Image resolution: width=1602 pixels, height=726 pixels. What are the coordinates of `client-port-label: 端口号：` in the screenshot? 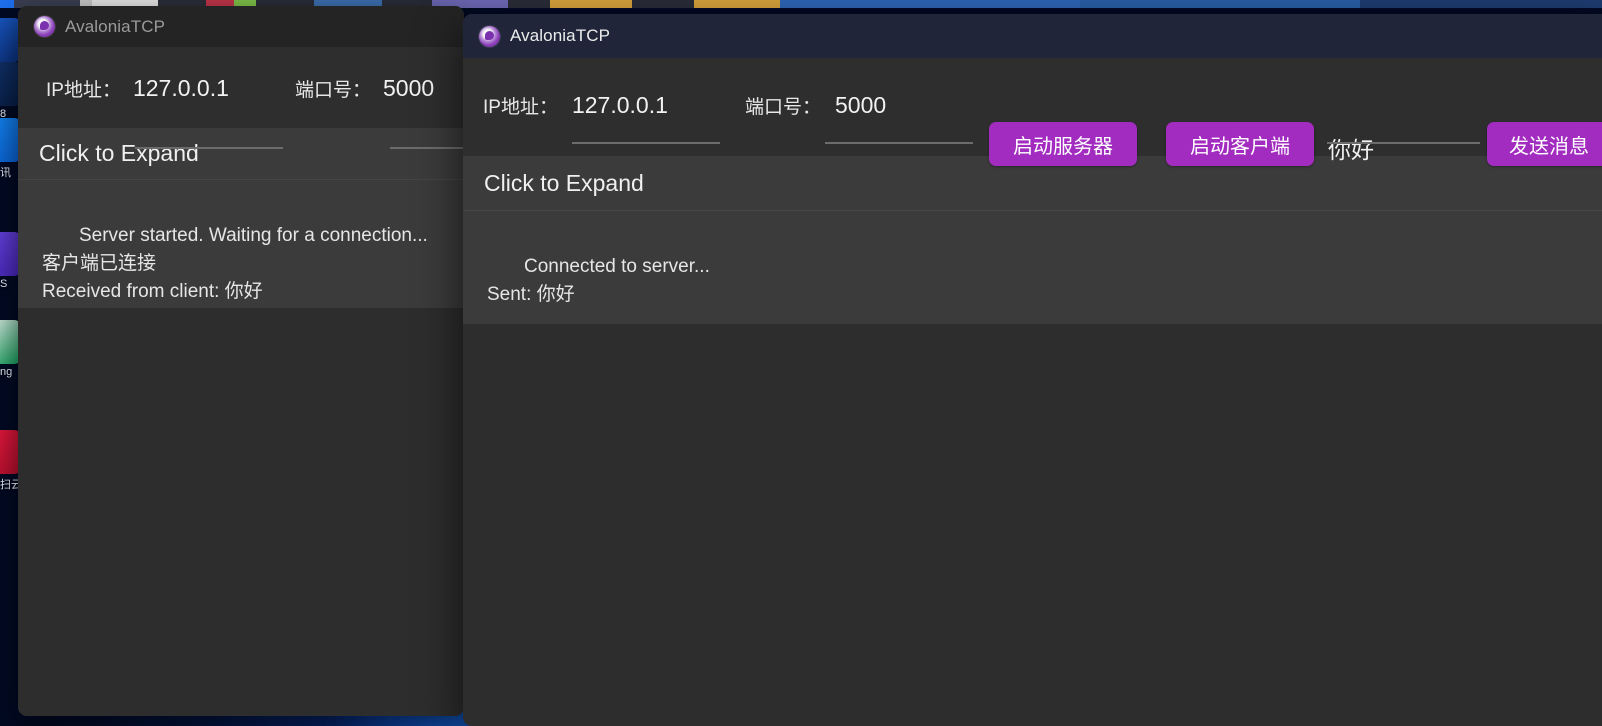 It's located at (783, 107).